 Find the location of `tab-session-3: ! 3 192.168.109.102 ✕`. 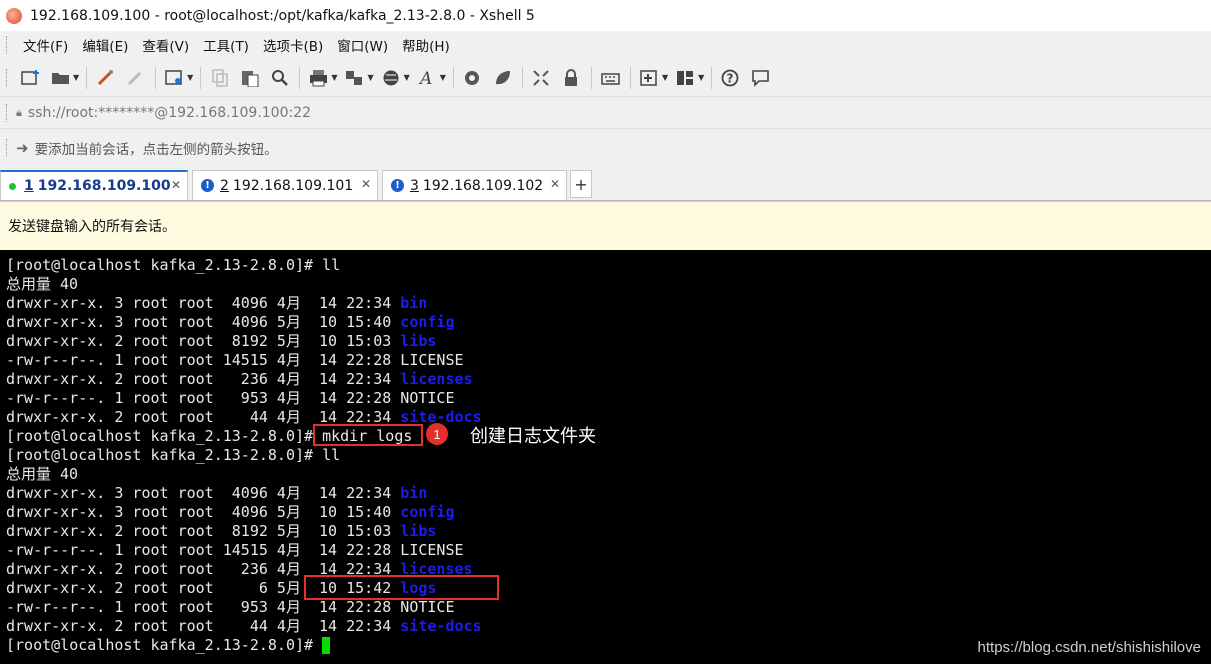

tab-session-3: ! 3 192.168.109.102 ✕ is located at coordinates (474, 185).